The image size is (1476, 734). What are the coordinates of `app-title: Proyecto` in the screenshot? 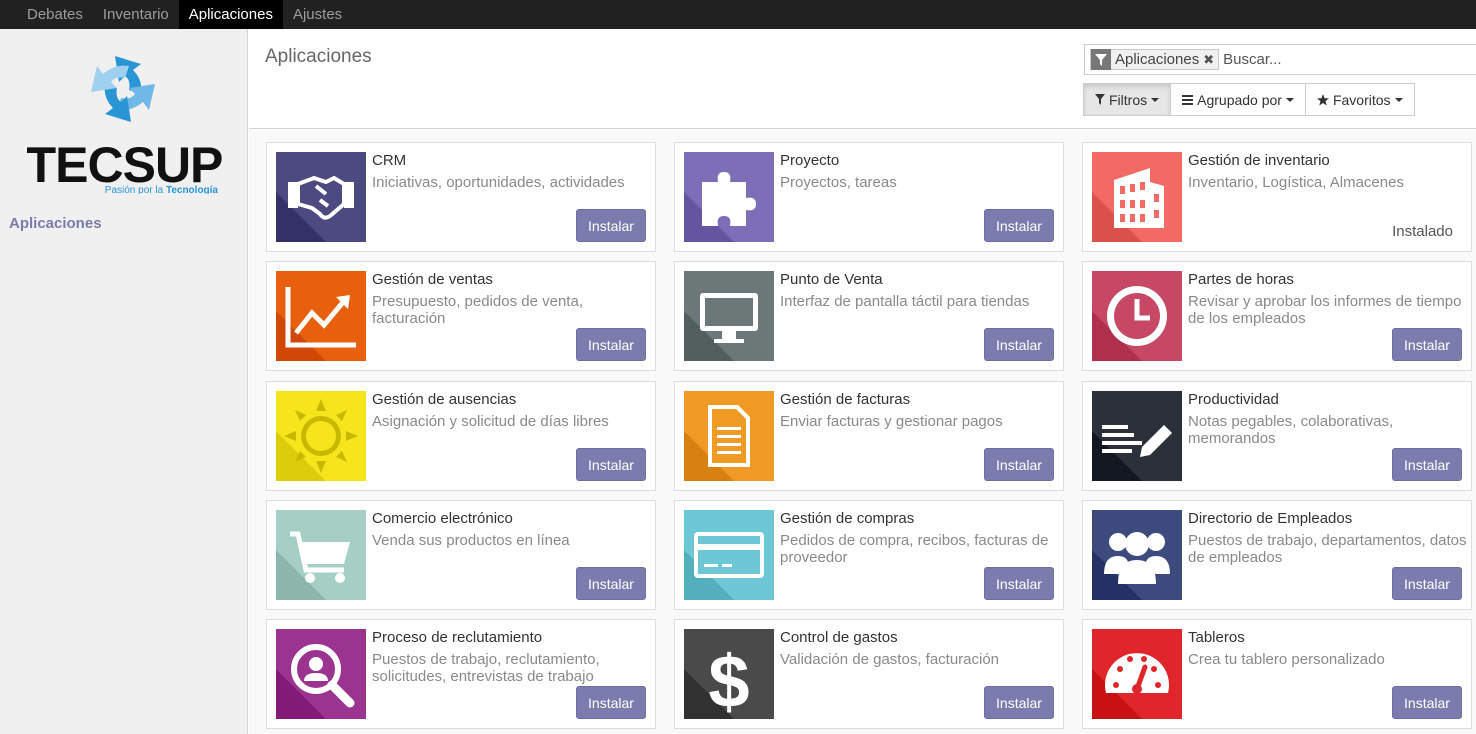 It's located at (810, 160).